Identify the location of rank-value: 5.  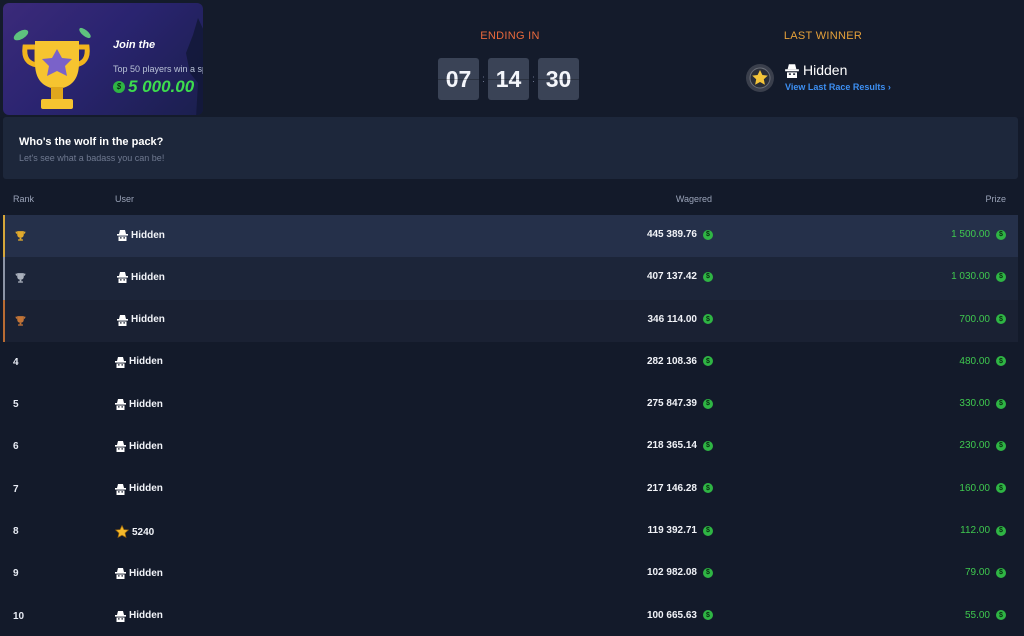
(16, 405).